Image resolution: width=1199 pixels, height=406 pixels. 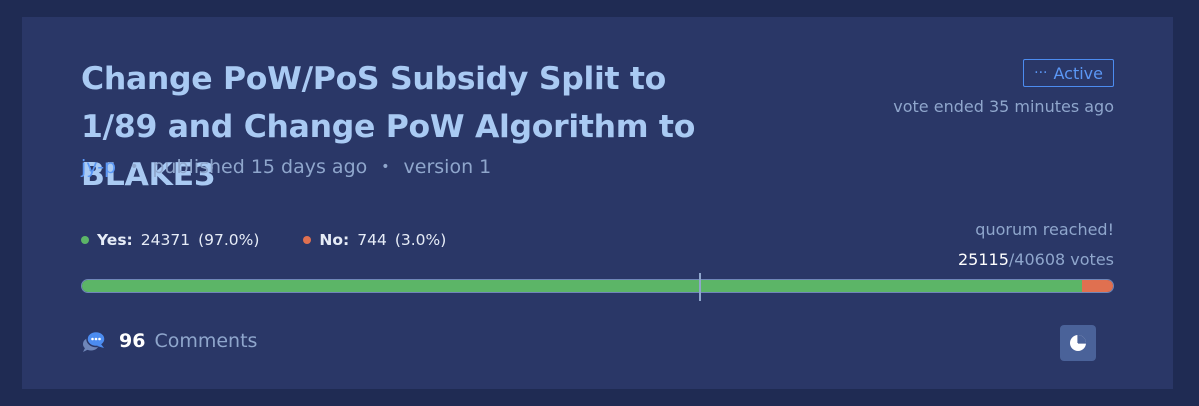 I want to click on votes-eligible: /40608 votes, so click(x=1061, y=259).